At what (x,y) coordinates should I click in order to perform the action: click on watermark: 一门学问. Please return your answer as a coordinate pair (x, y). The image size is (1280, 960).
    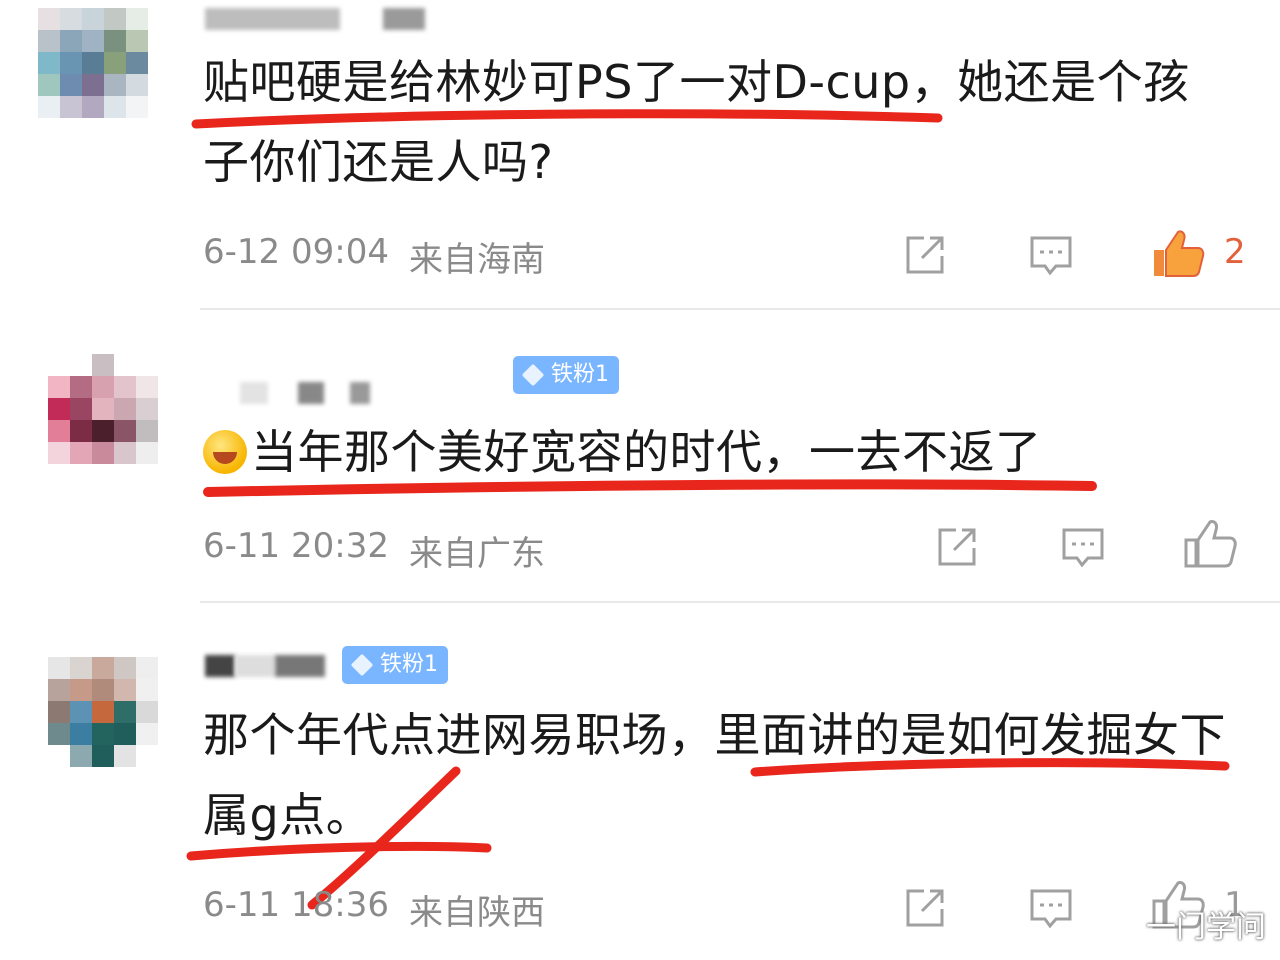
    Looking at the image, I should click on (1206, 927).